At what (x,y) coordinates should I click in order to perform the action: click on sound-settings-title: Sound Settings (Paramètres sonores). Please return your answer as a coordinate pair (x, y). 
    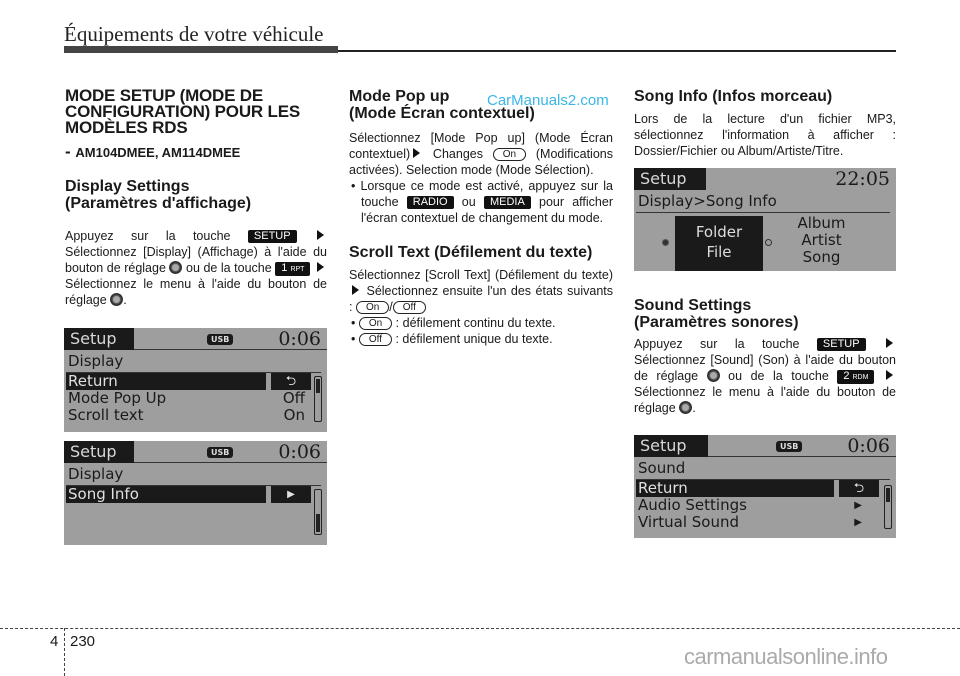
    Looking at the image, I should click on (716, 314).